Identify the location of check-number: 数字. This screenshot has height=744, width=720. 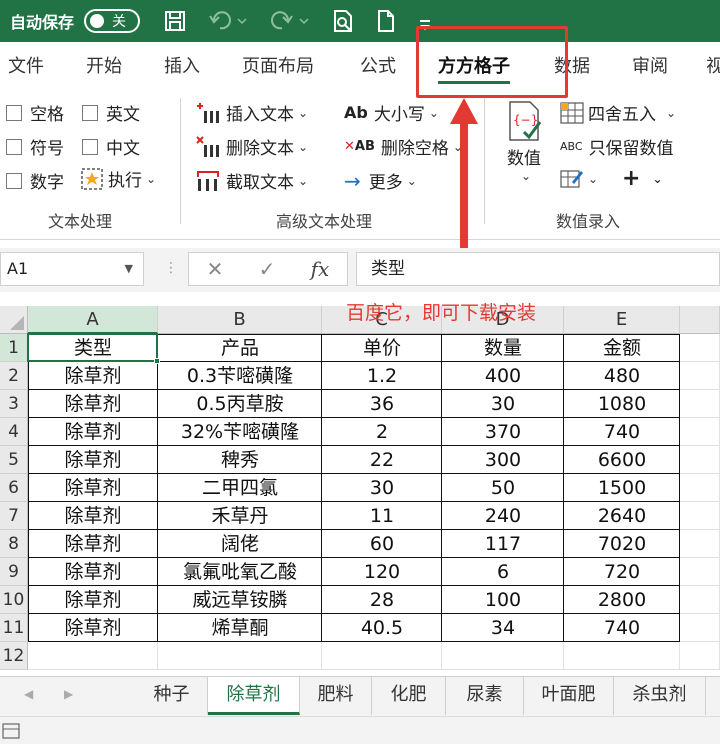
(35, 180).